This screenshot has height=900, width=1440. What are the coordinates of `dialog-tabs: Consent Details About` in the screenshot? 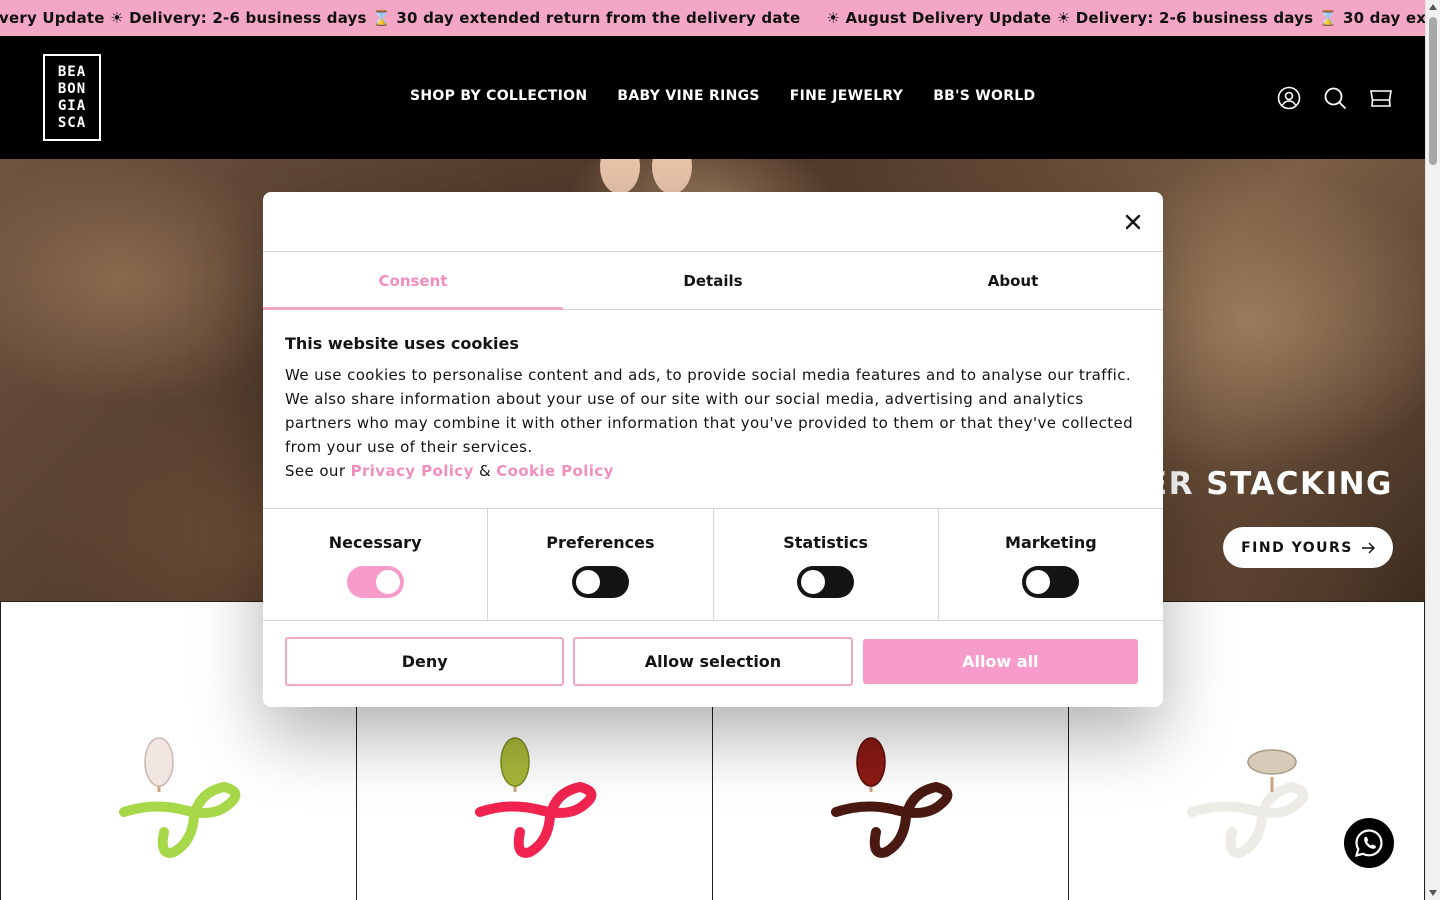 It's located at (713, 281).